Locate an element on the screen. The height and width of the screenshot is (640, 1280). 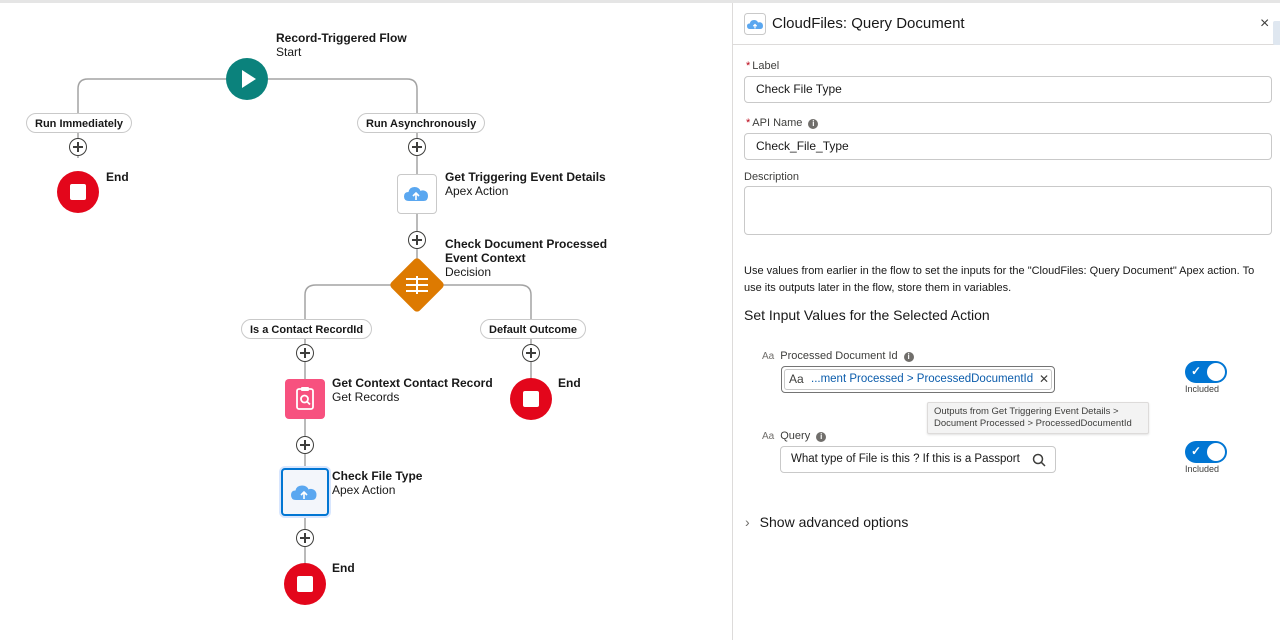
label-text: Label is located at coordinates (766, 66).